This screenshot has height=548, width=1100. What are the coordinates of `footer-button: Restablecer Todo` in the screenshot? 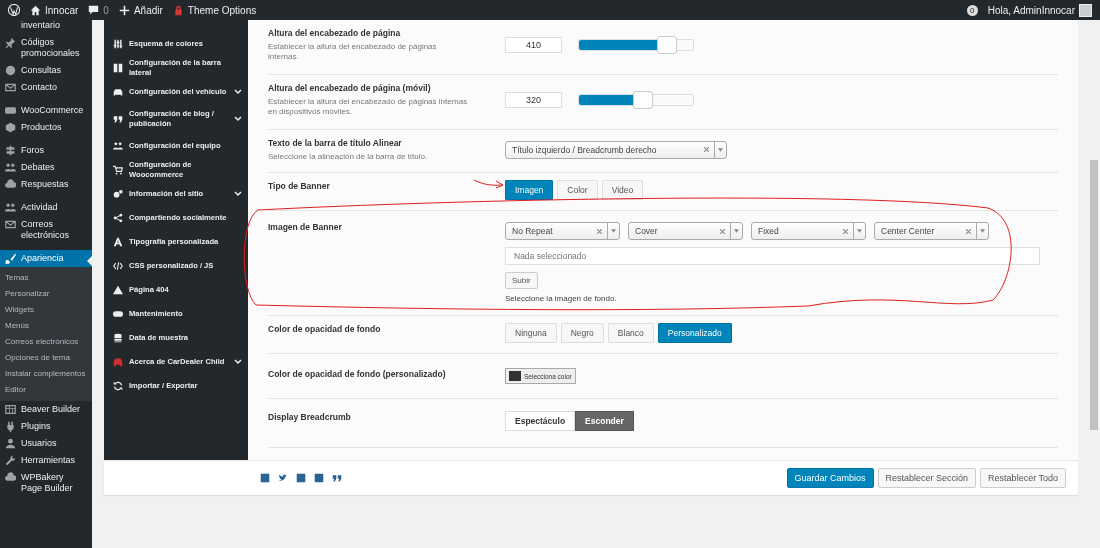 It's located at (1023, 478).